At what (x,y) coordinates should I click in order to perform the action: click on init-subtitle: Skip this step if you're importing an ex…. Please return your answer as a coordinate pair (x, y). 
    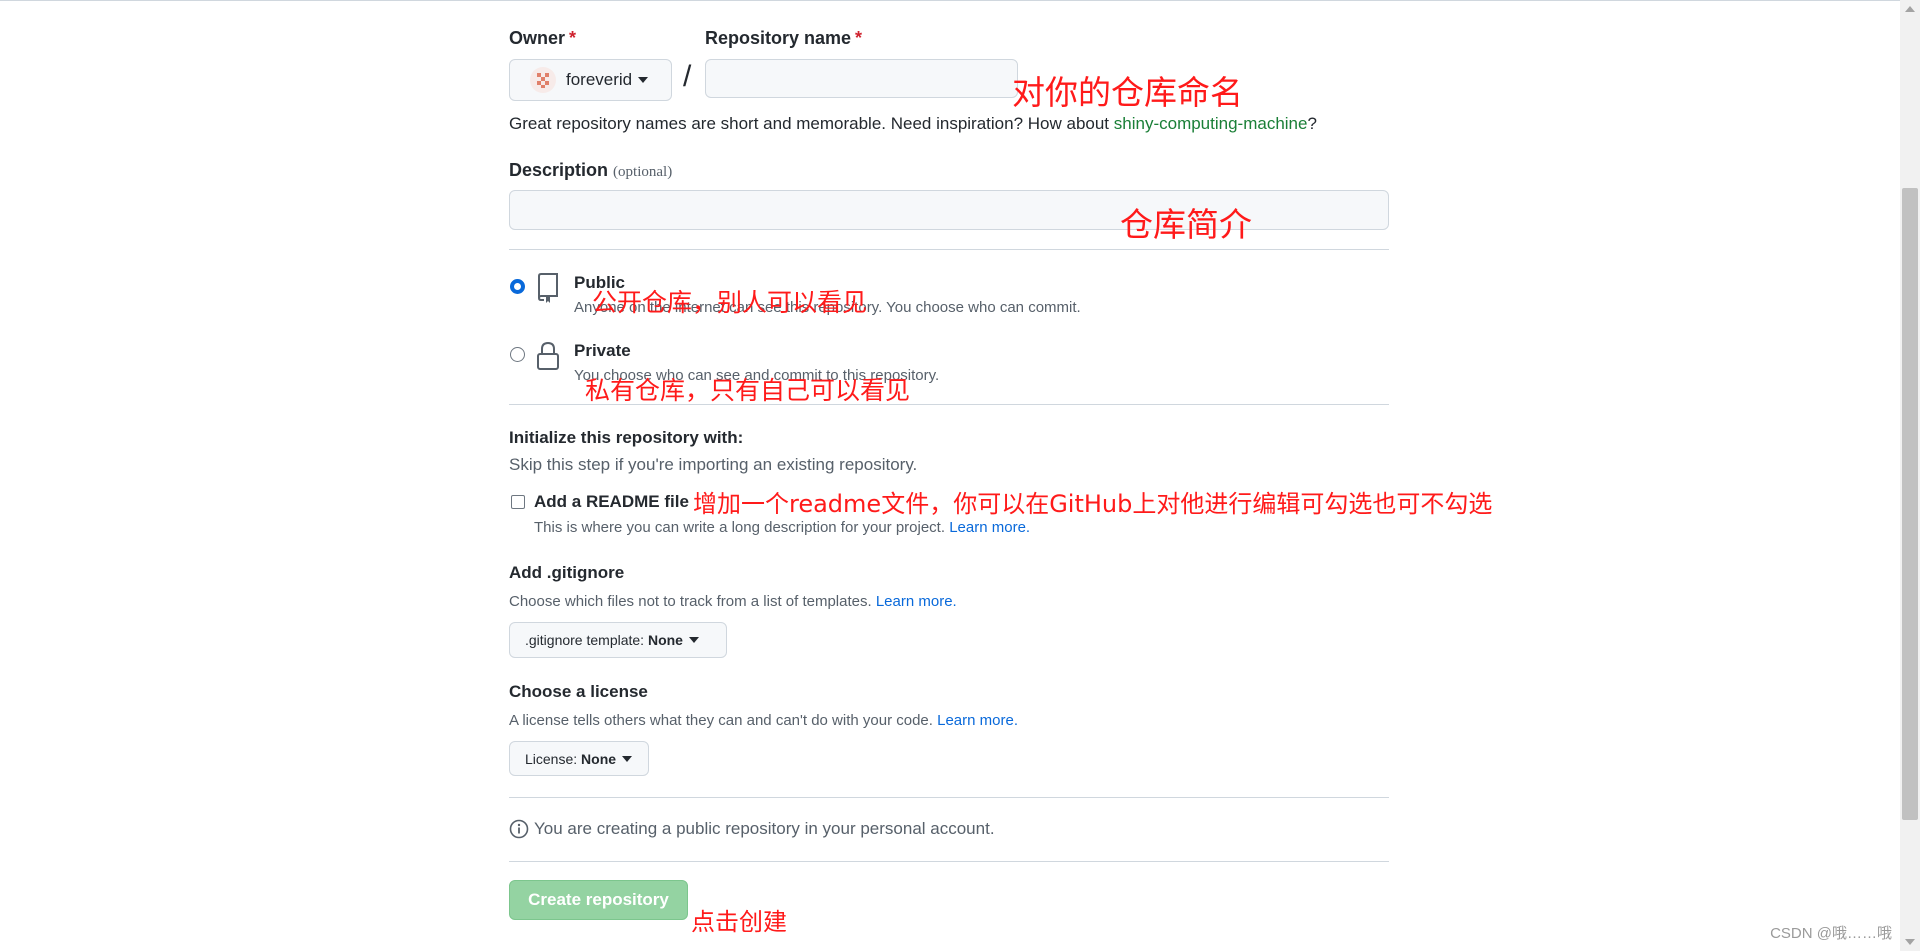
    Looking at the image, I should click on (713, 464).